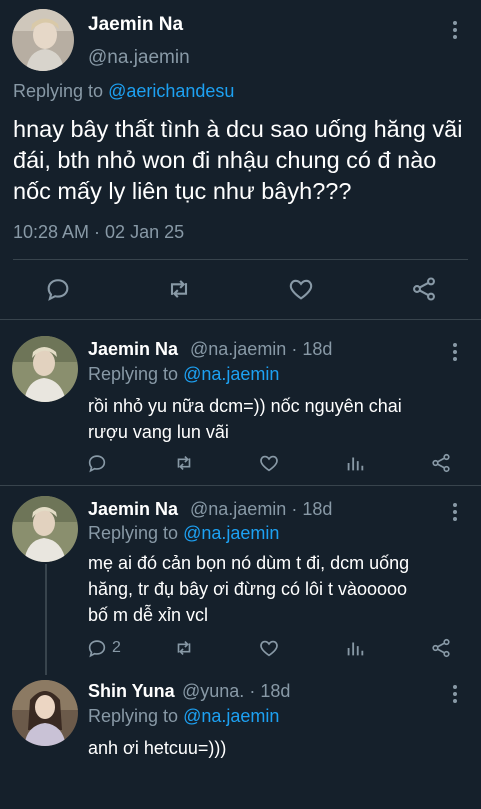 This screenshot has height=809, width=481. Describe the element at coordinates (148, 615) in the screenshot. I see `tweet-text-line: bố m dễ xỉn vcl` at that location.